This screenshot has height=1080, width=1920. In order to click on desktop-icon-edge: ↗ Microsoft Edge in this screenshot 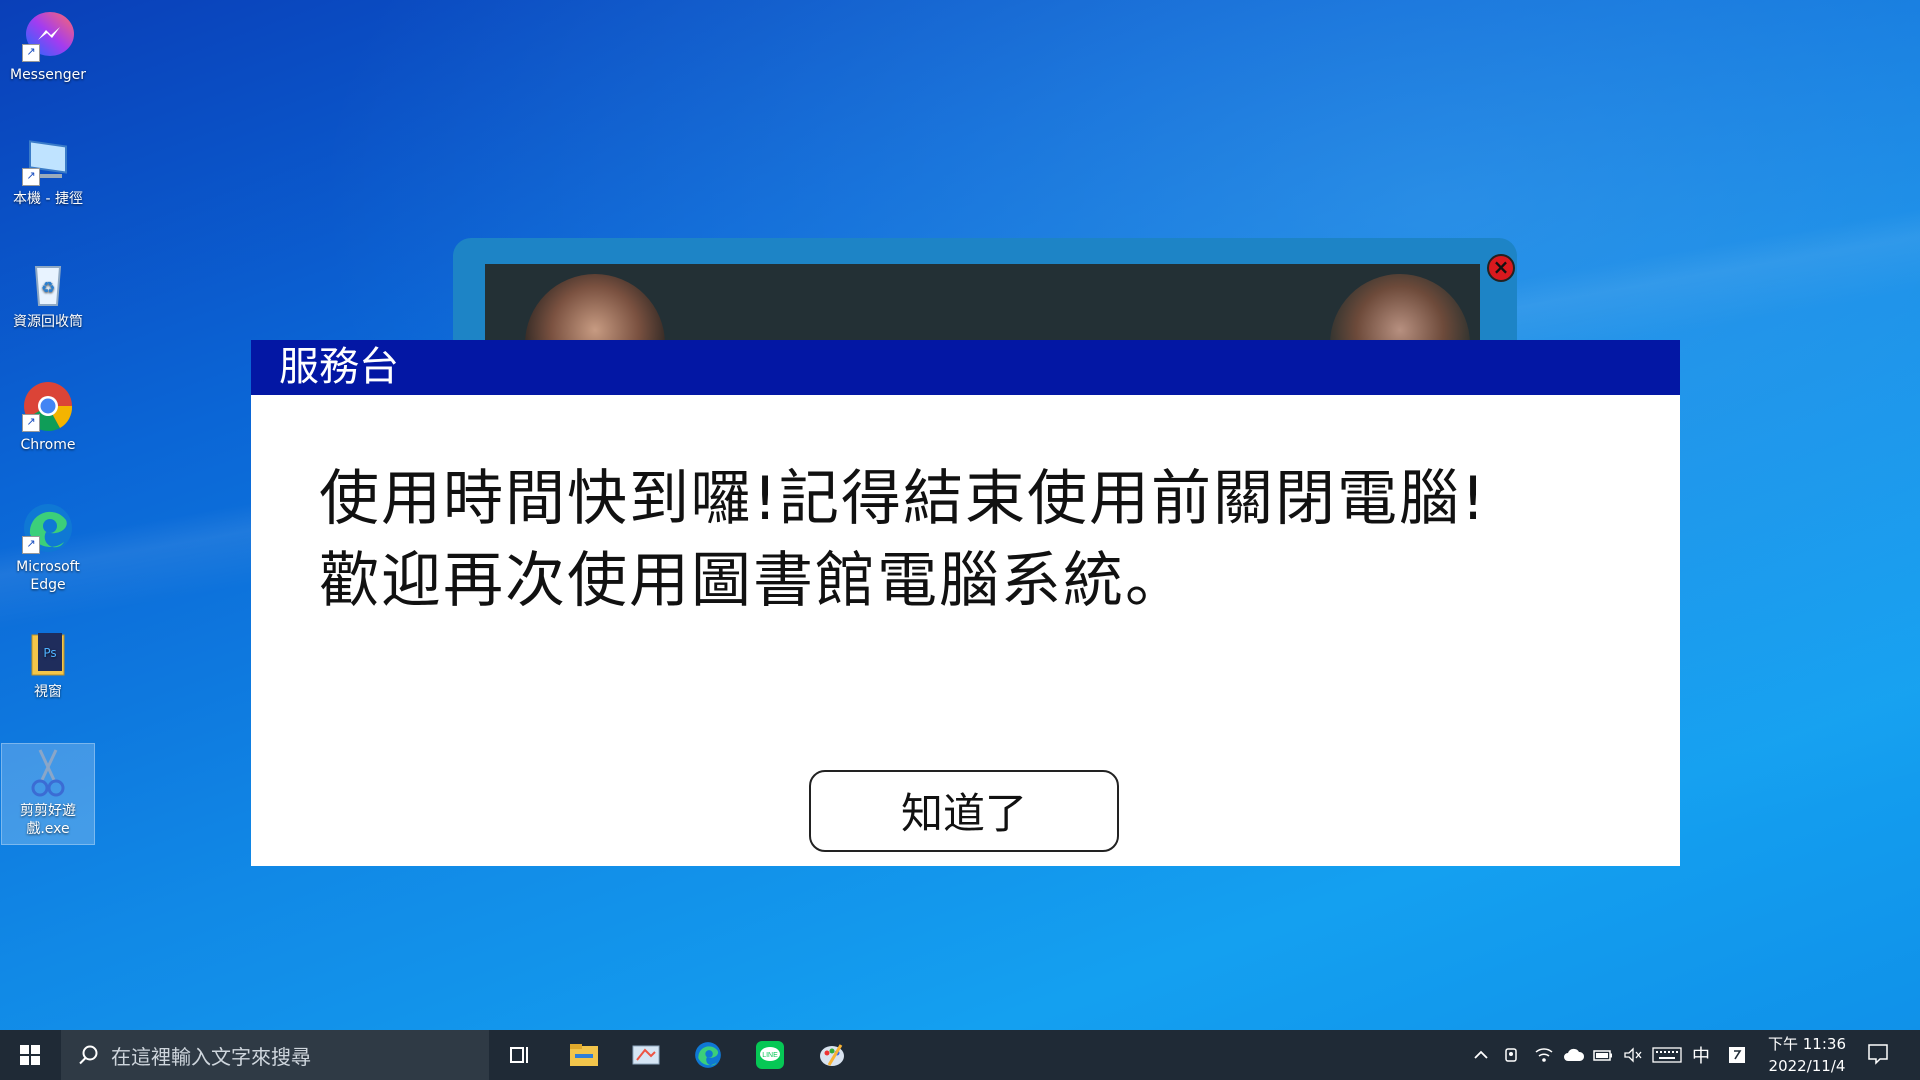, I will do `click(48, 547)`.